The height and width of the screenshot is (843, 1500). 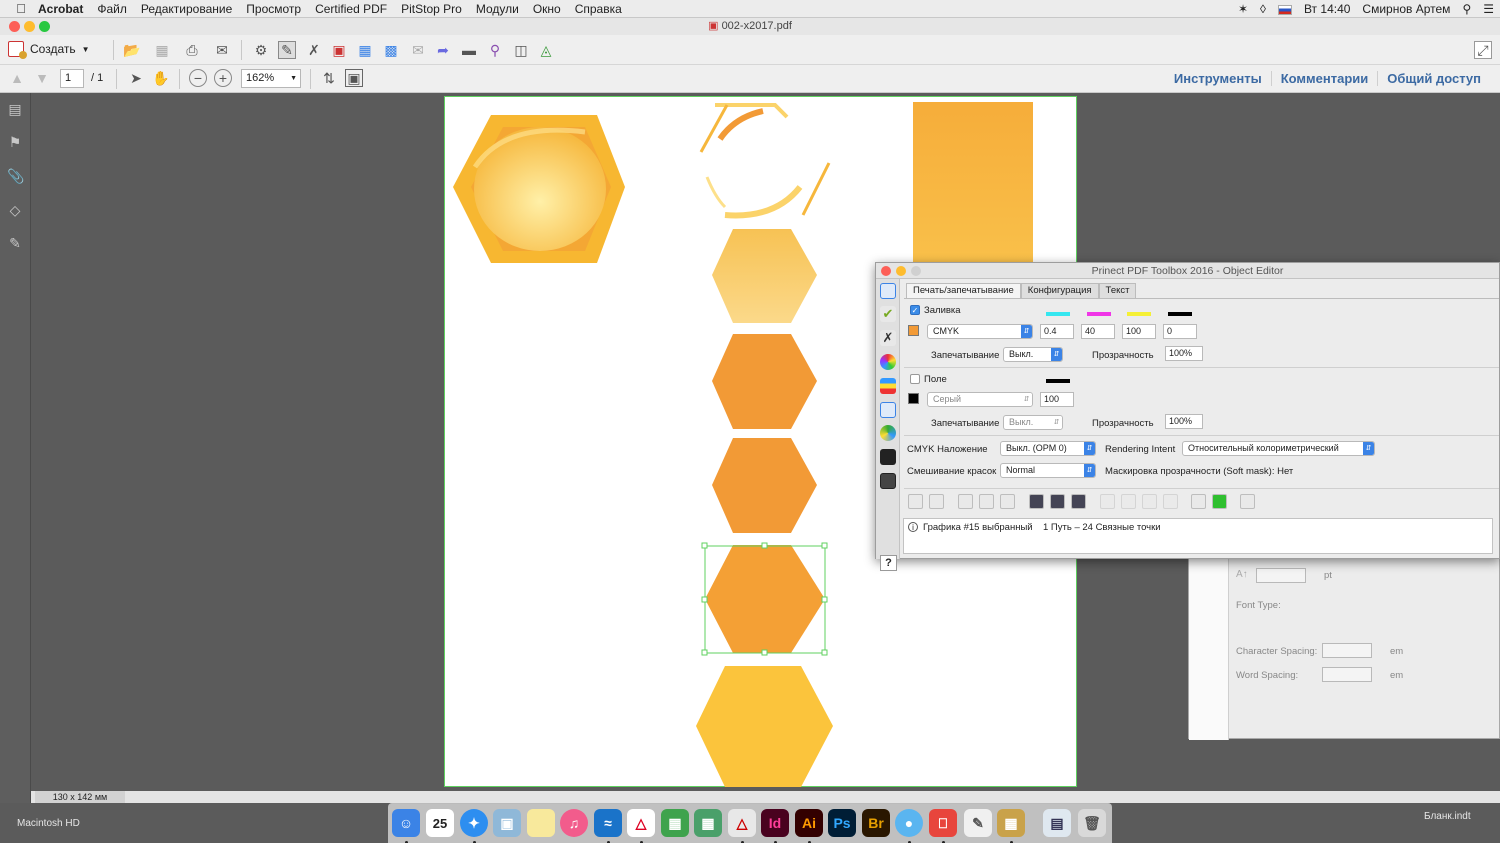 I want to click on char-spacing-input, so click(x=1347, y=650).